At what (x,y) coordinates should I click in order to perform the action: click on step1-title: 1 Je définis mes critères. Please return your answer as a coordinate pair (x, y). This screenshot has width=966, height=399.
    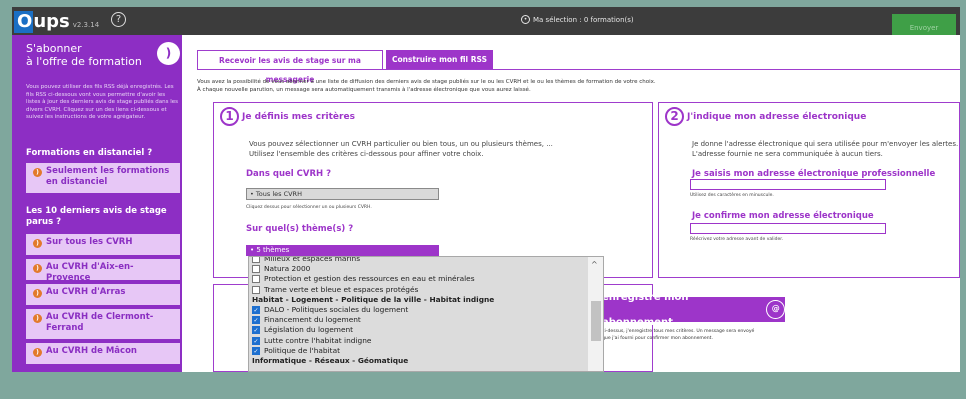
    Looking at the image, I should click on (287, 116).